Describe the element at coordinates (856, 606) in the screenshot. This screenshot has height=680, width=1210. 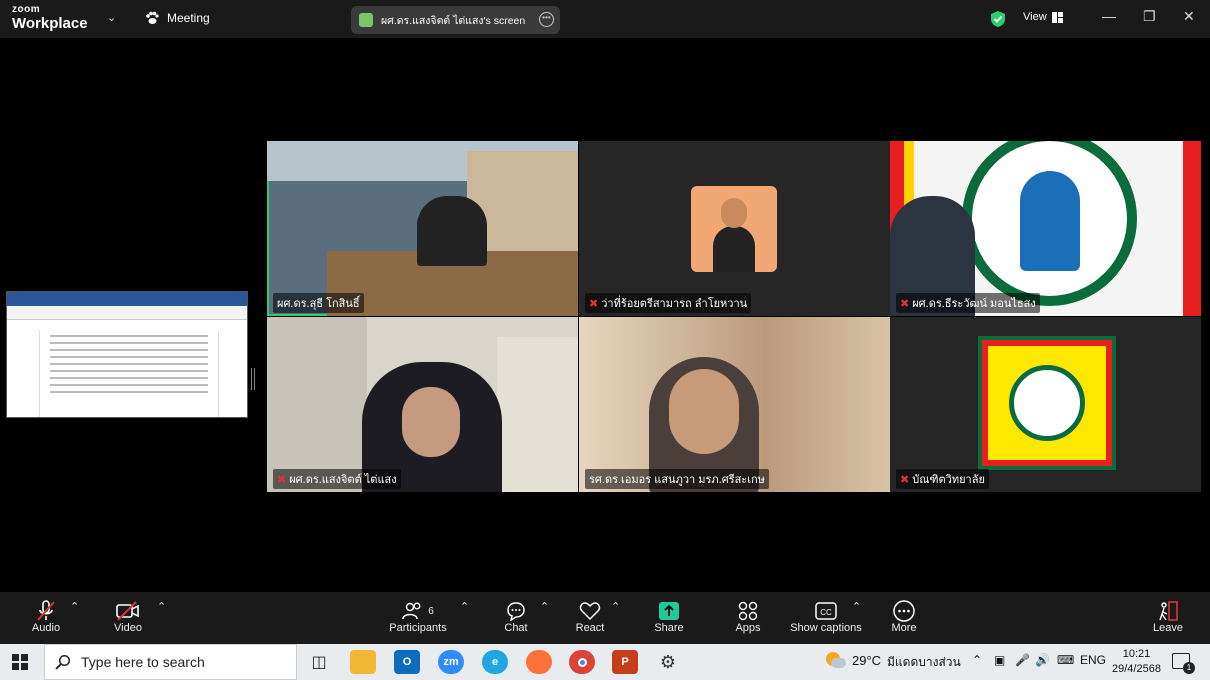
I see `captions-options-caret: ⌃` at that location.